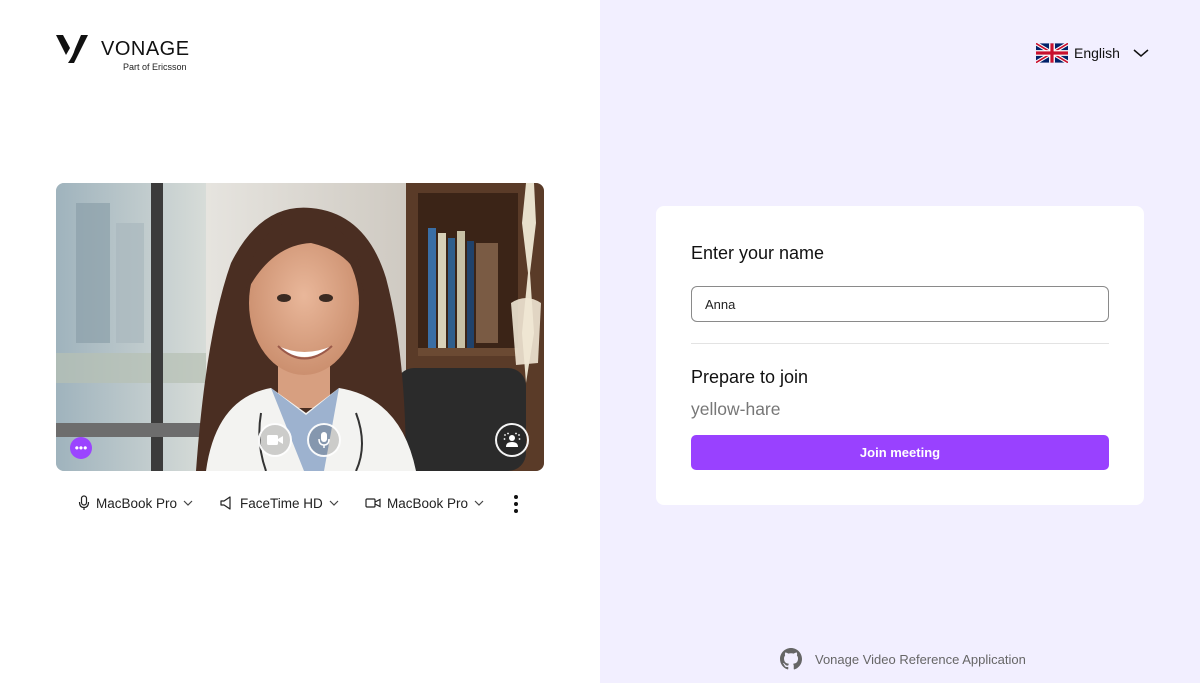 This screenshot has height=683, width=1200. What do you see at coordinates (1052, 53) in the screenshot?
I see `uk-flag-icon` at bounding box center [1052, 53].